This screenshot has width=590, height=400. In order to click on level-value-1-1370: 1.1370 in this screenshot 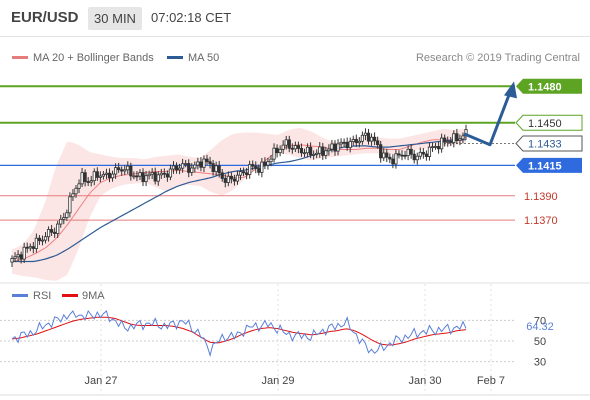, I will do `click(541, 221)`.